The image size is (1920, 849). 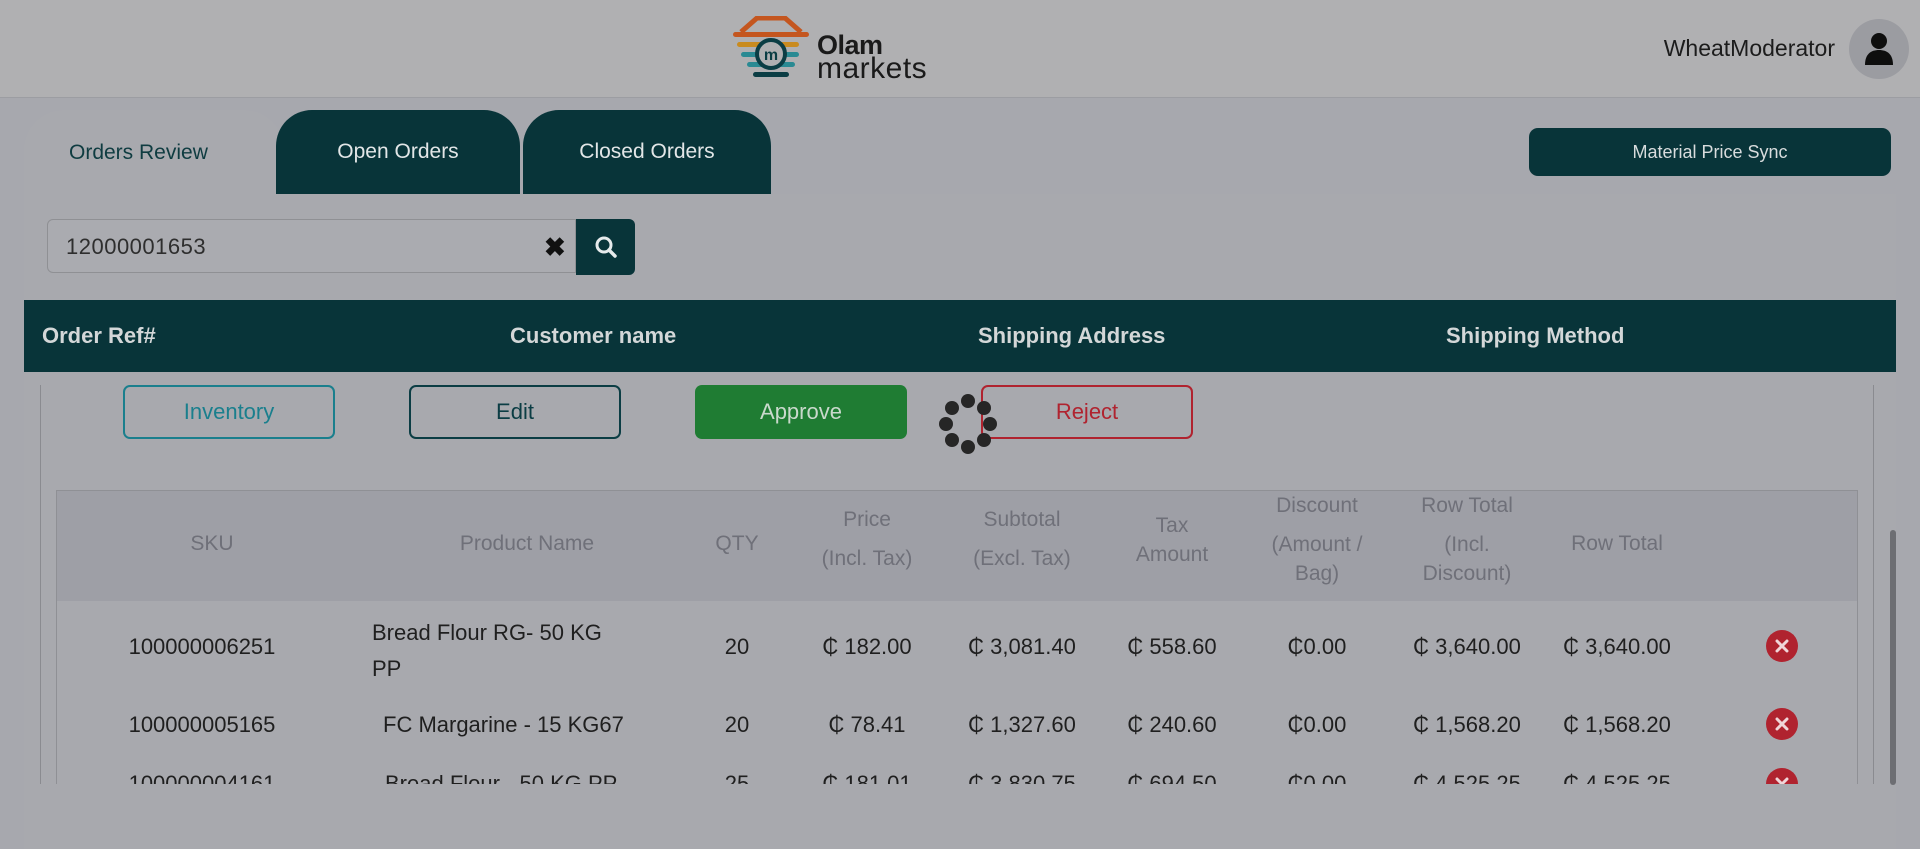 What do you see at coordinates (1087, 412) in the screenshot?
I see `reject-button: Reject` at bounding box center [1087, 412].